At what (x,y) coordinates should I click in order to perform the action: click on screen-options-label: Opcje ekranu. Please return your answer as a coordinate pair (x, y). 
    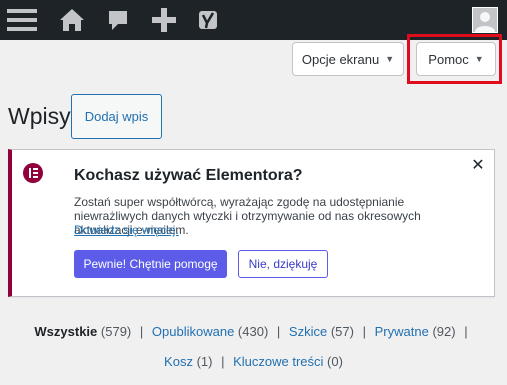
    Looking at the image, I should click on (340, 59).